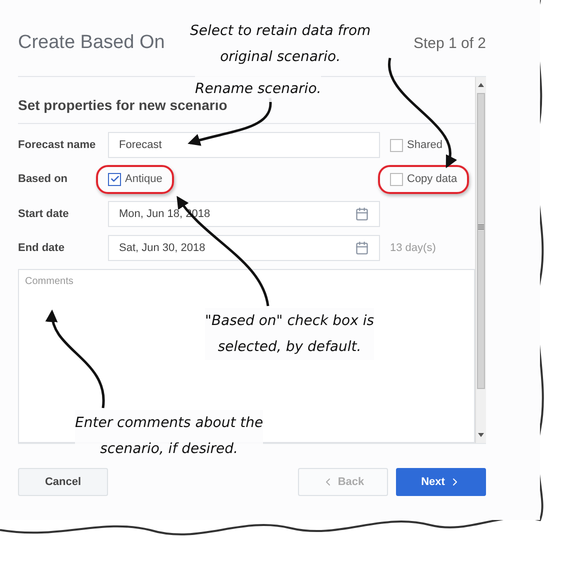 This screenshot has height=566, width=572. I want to click on field-label: Start date, so click(44, 214).